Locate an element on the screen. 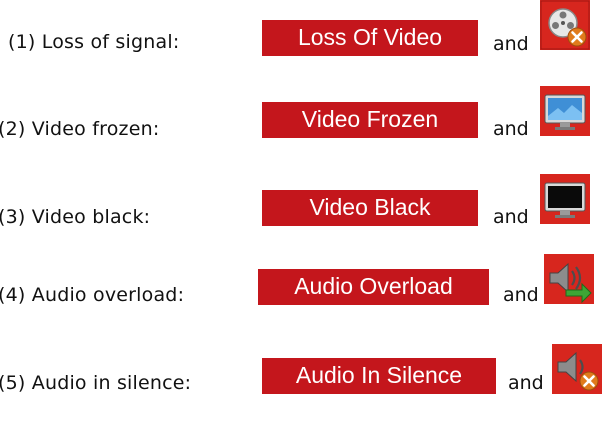  condition-row-video-frozen: (2) Video frozen: Video Frozen and is located at coordinates (301, 116).